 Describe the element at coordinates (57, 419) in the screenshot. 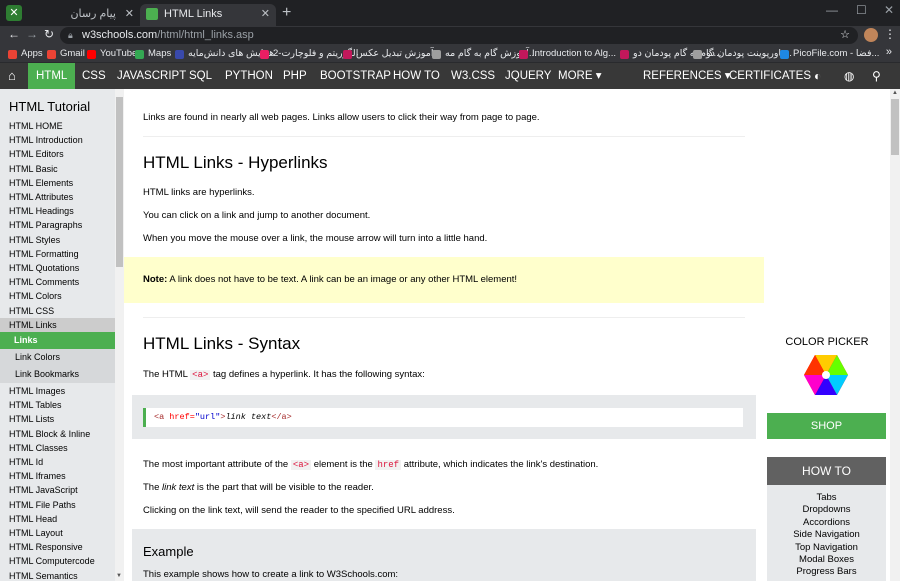

I see `sidebar-item: HTML Lists` at that location.